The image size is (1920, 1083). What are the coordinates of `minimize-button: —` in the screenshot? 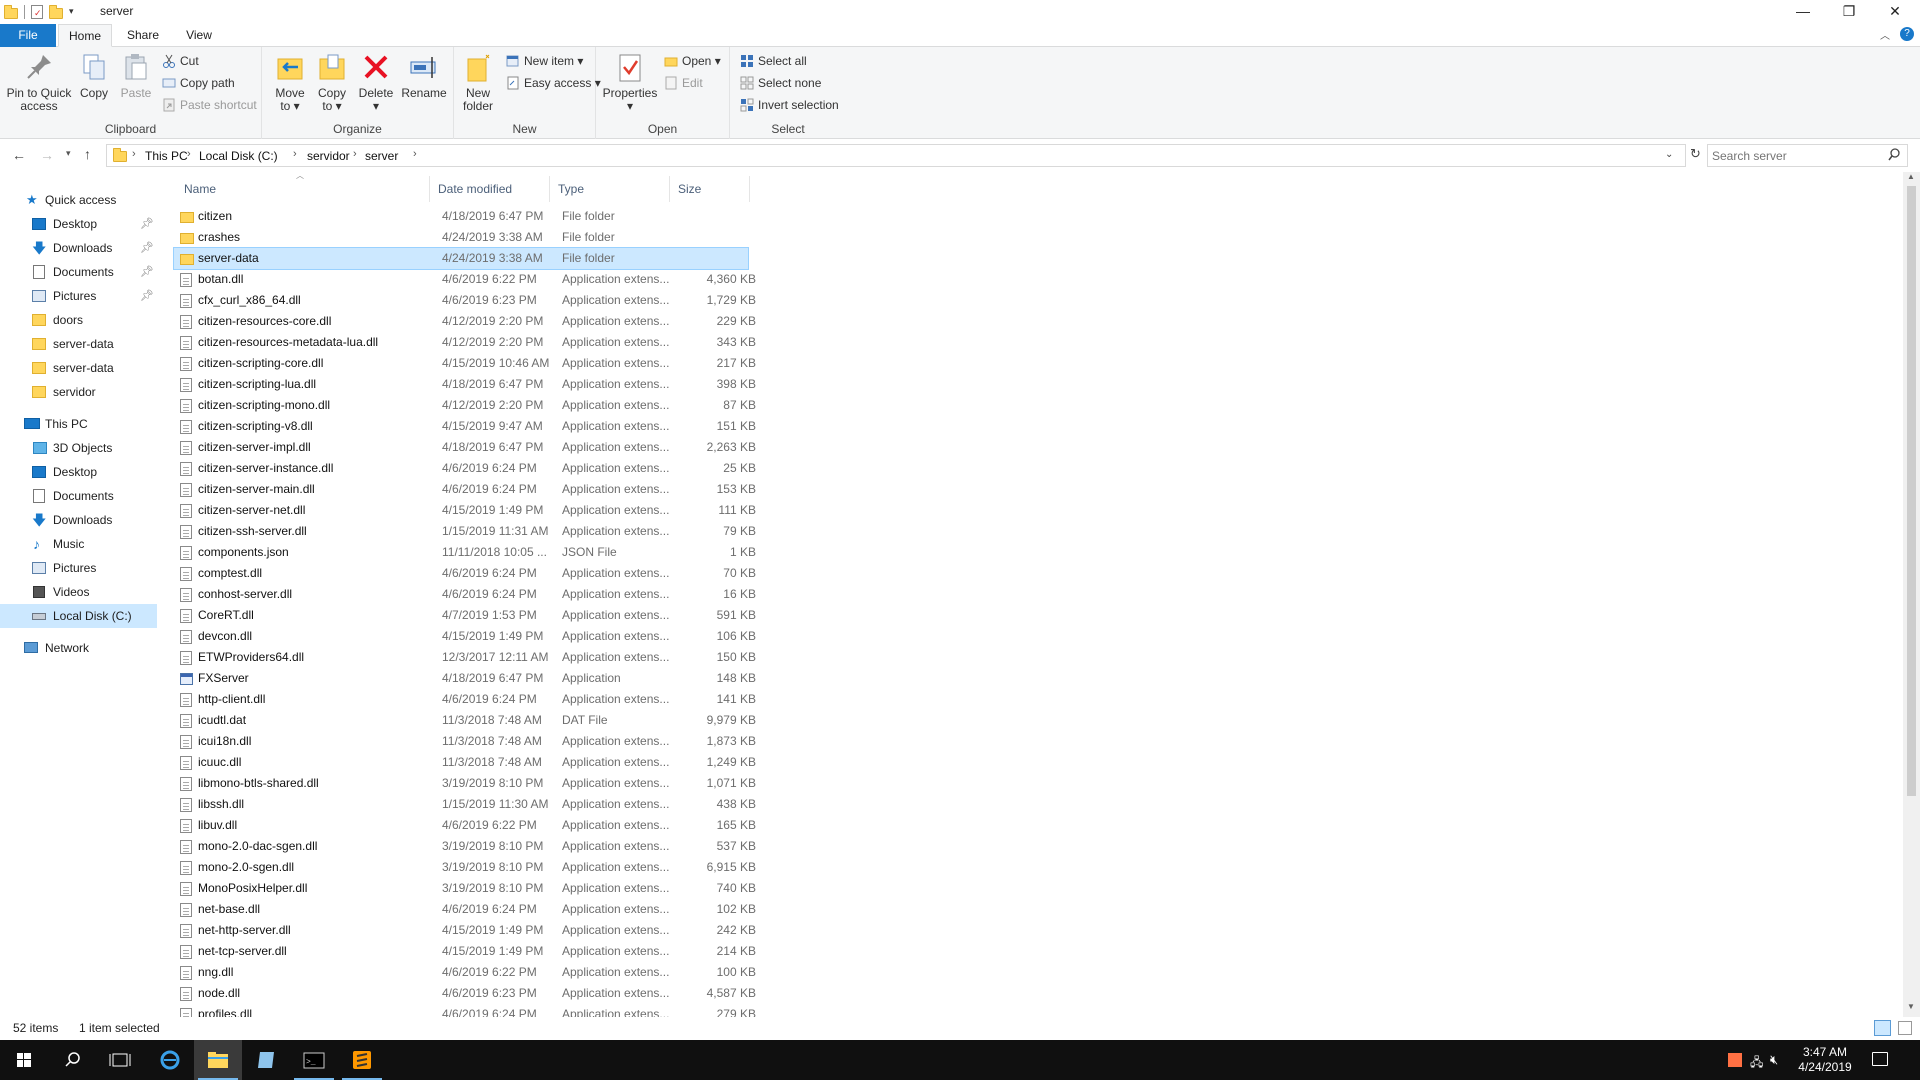 It's located at (1803, 12).